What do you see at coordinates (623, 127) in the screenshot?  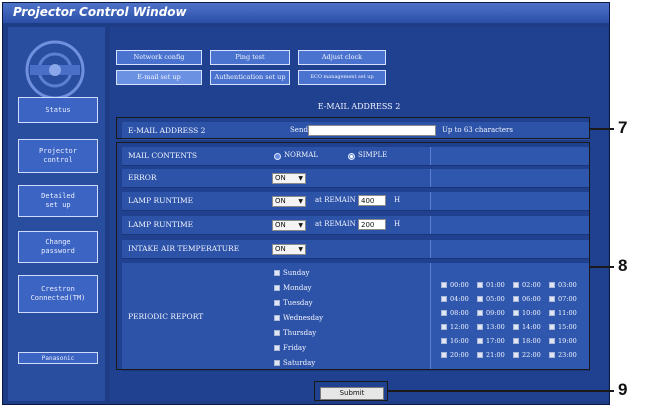 I see `callout-number-7: 7` at bounding box center [623, 127].